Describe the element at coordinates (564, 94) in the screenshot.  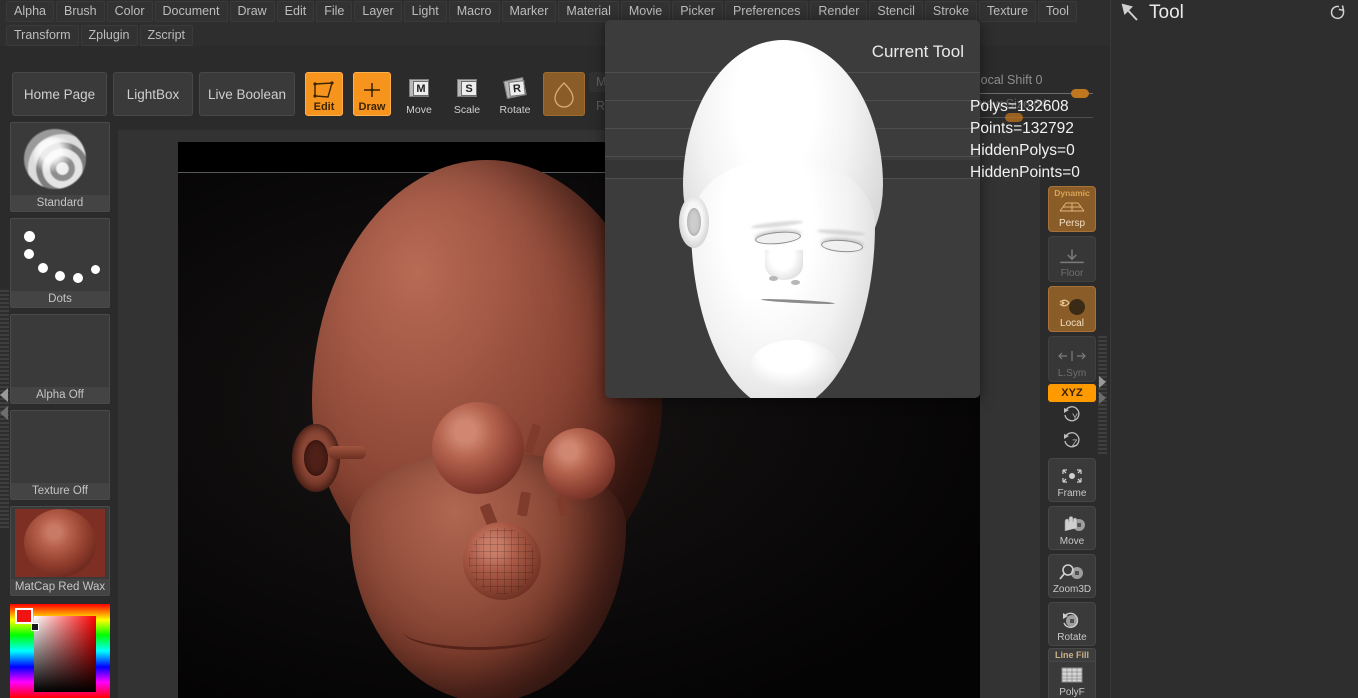
I see `material-swatch-button` at that location.